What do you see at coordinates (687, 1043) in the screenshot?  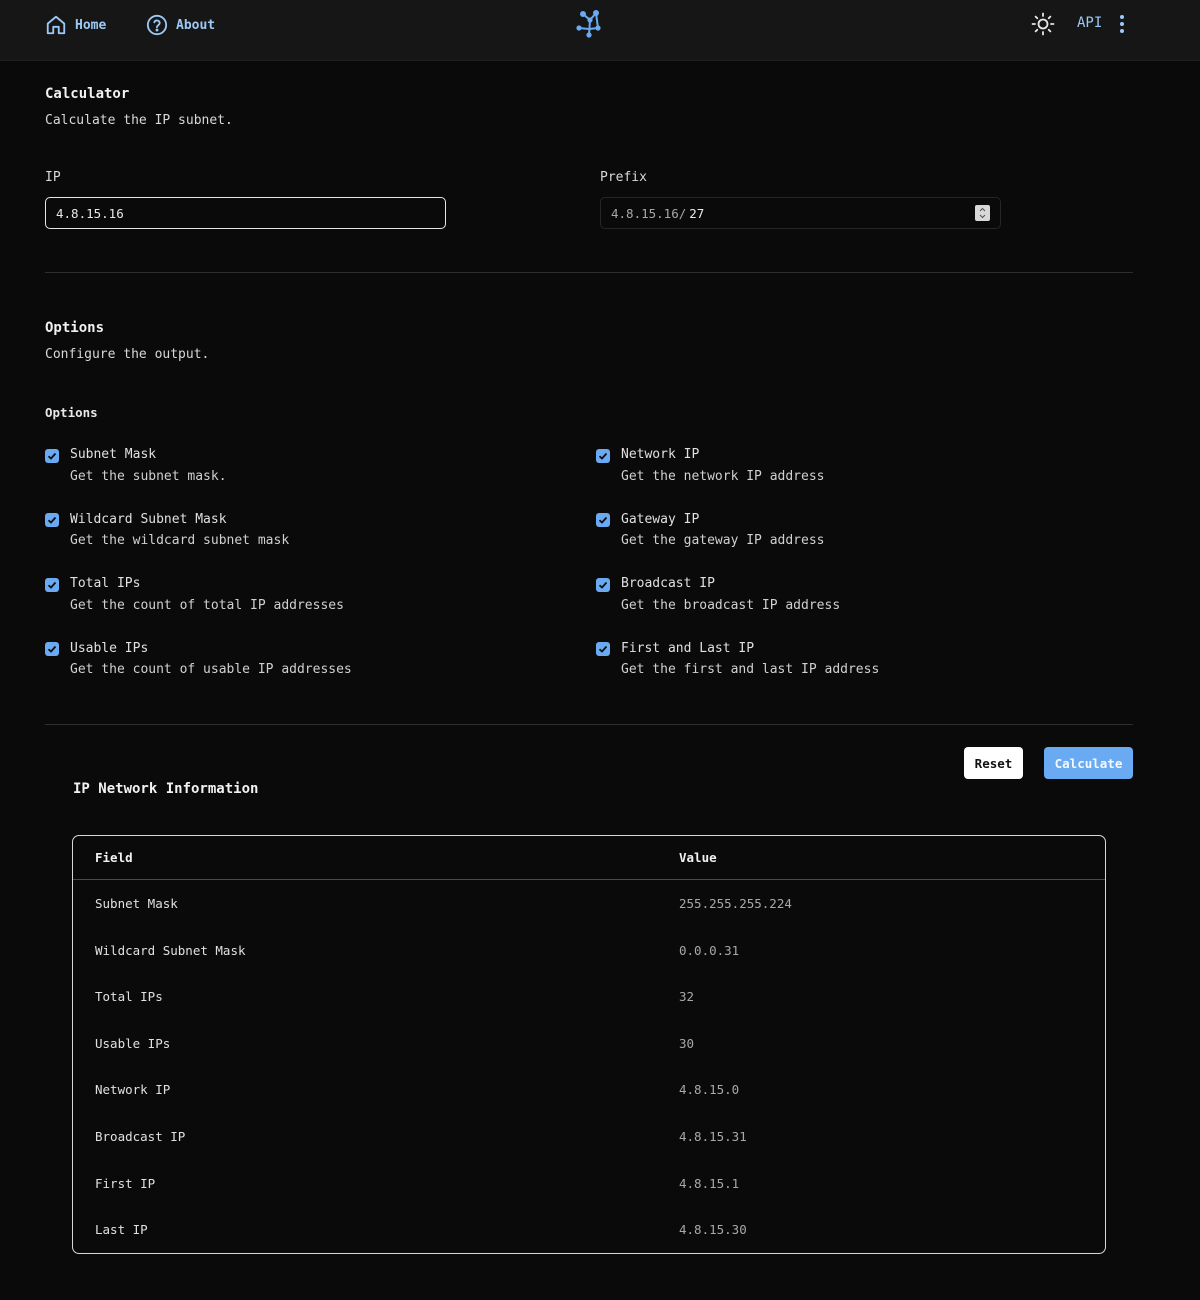 I see `row-value: 30` at bounding box center [687, 1043].